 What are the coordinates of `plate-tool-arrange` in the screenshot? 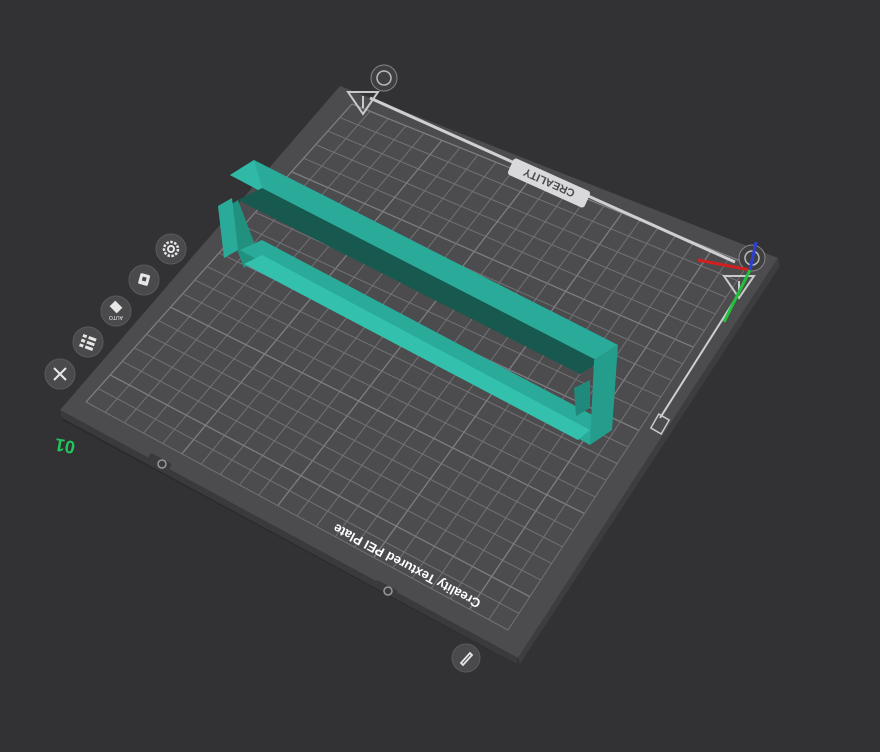 It's located at (88, 342).